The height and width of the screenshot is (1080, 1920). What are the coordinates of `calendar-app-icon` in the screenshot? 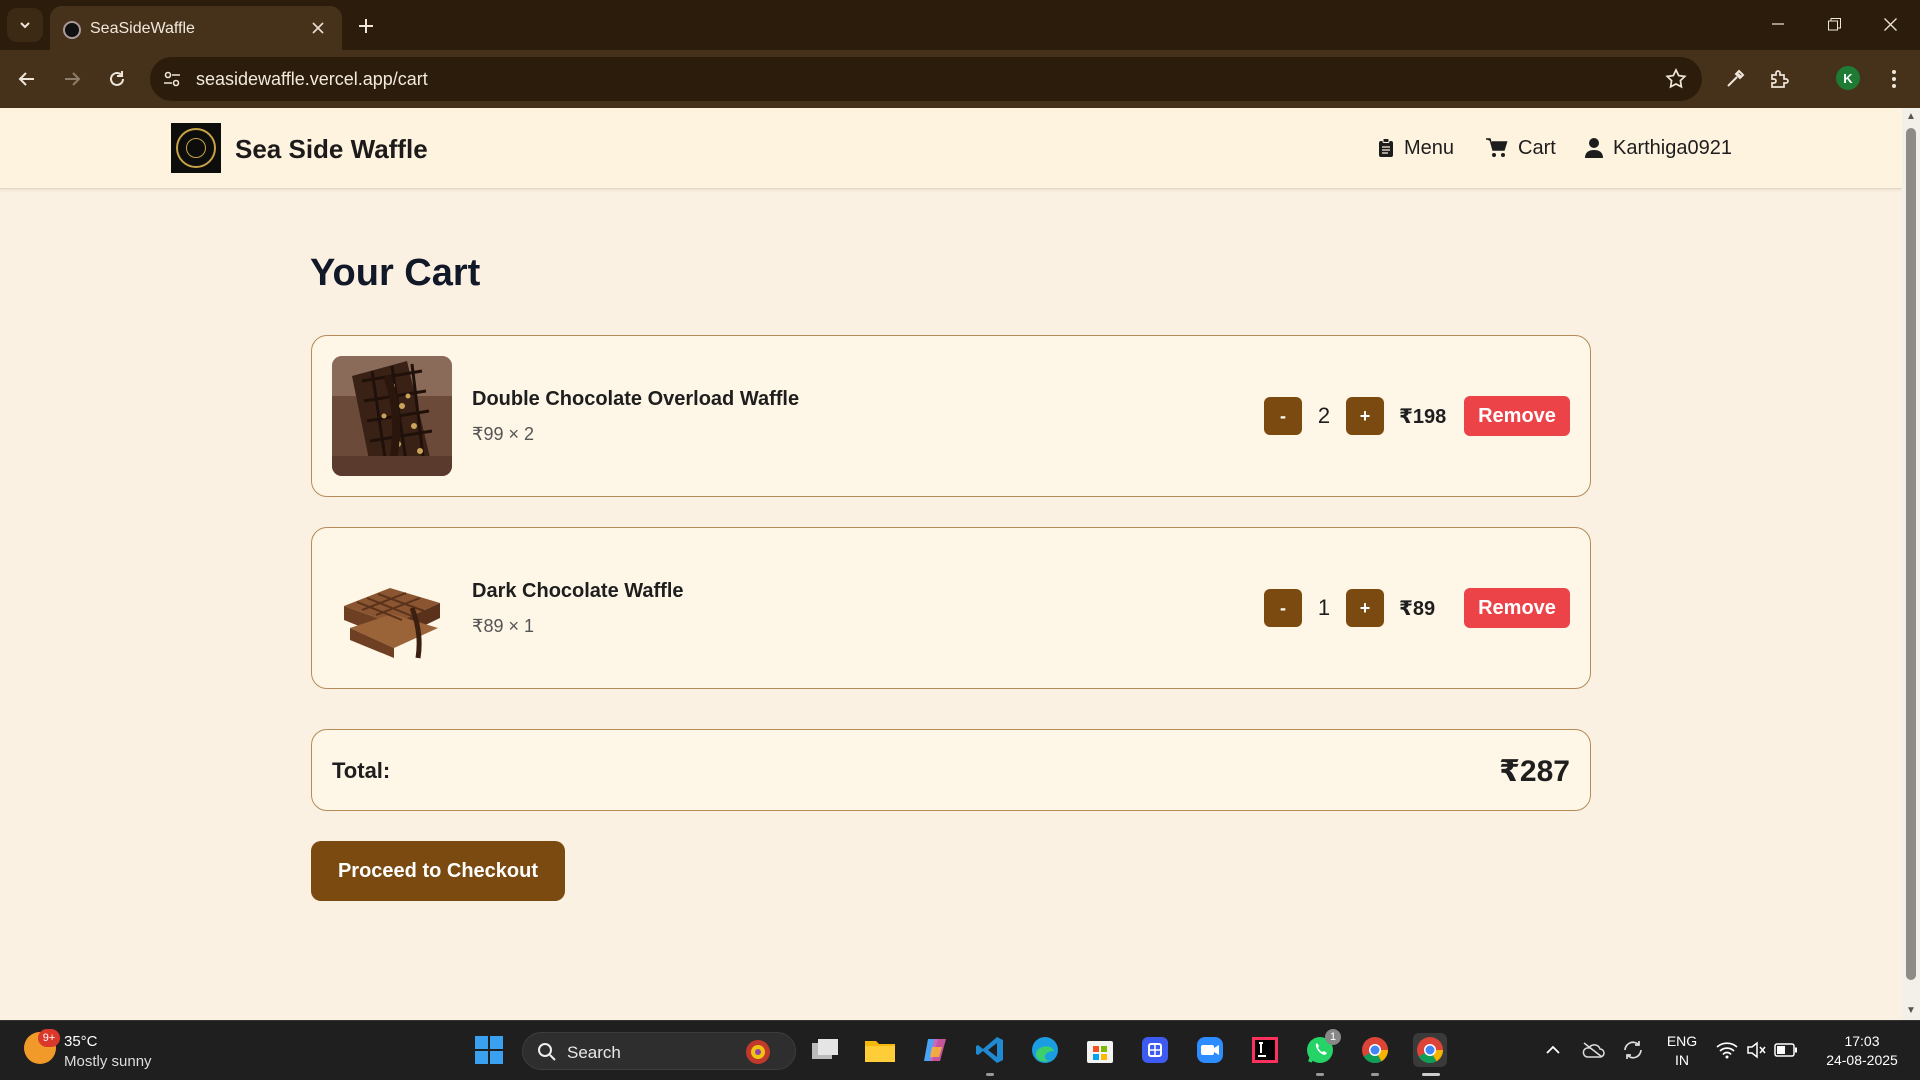 It's located at (1155, 1050).